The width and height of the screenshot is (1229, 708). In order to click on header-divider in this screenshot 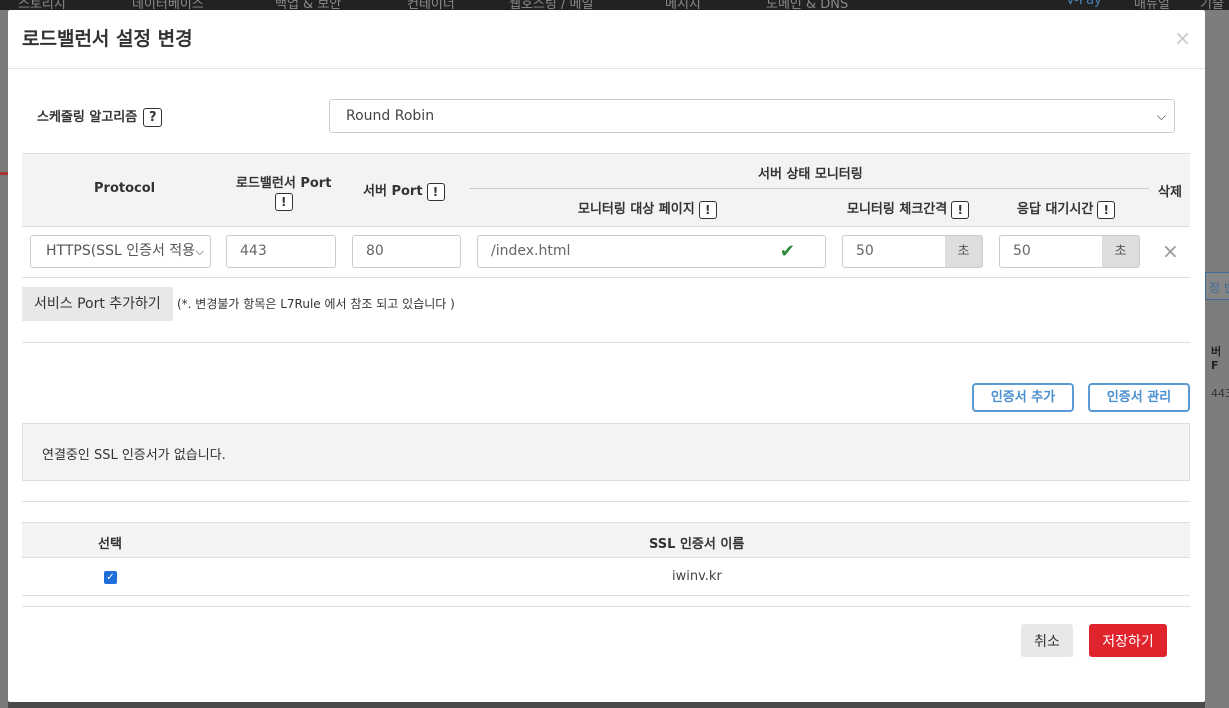, I will do `click(809, 188)`.